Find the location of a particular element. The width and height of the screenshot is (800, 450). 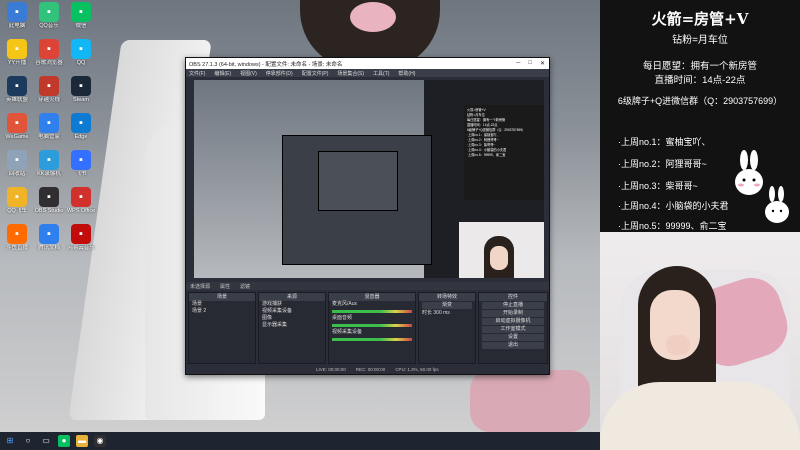

desktop-icon-label: 飞书 is located at coordinates (81, 174).